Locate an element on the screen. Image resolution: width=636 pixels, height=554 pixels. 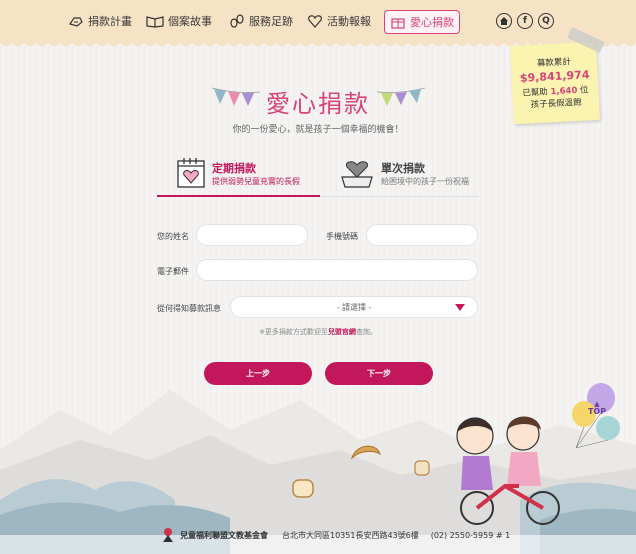
top-button-label: TOP is located at coordinates (597, 411).